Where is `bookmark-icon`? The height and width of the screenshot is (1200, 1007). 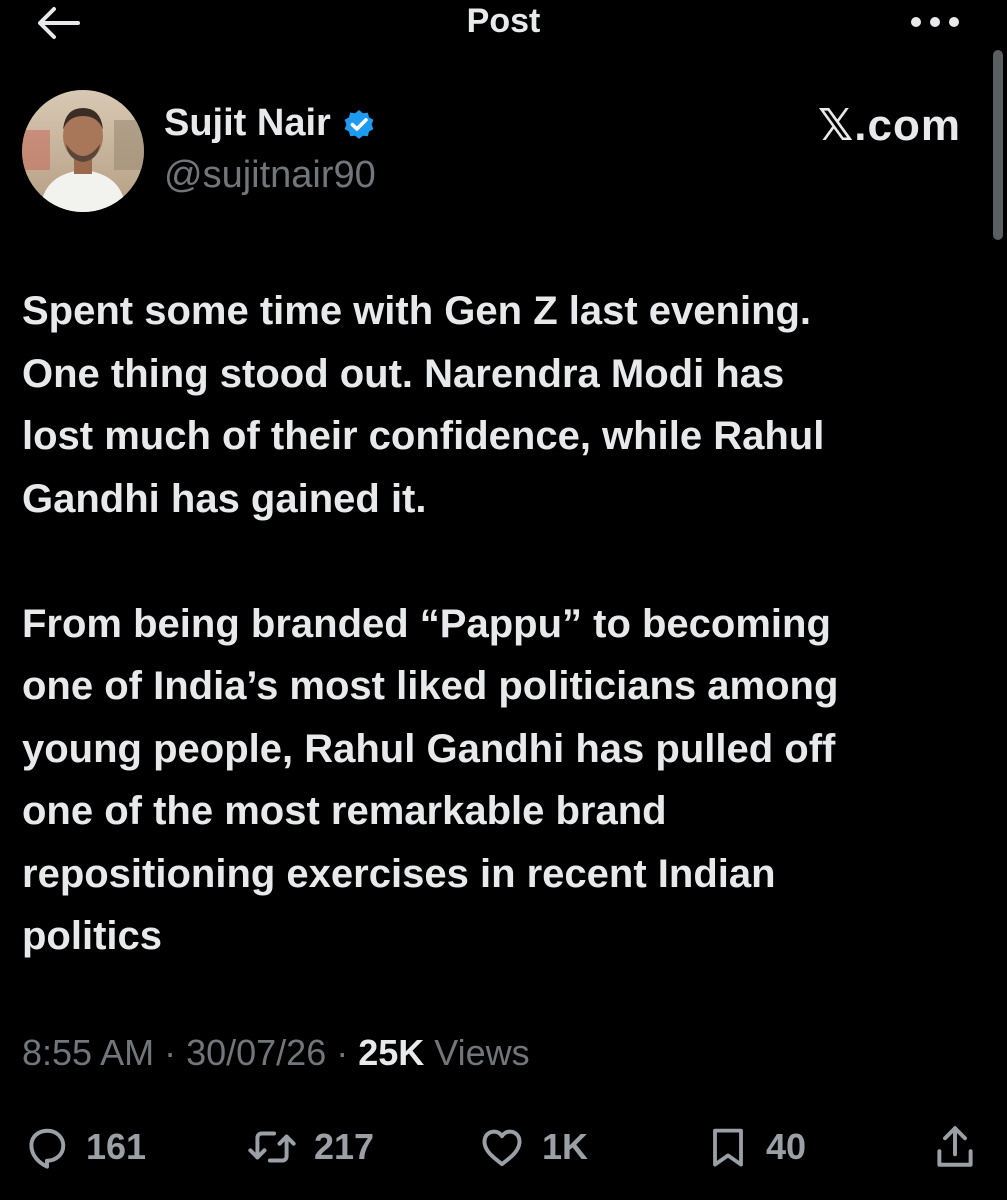 bookmark-icon is located at coordinates (728, 1147).